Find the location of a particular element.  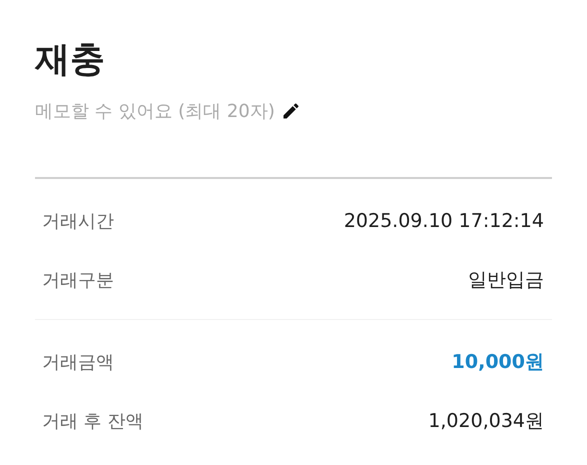

page-title: 재충 is located at coordinates (70, 60).